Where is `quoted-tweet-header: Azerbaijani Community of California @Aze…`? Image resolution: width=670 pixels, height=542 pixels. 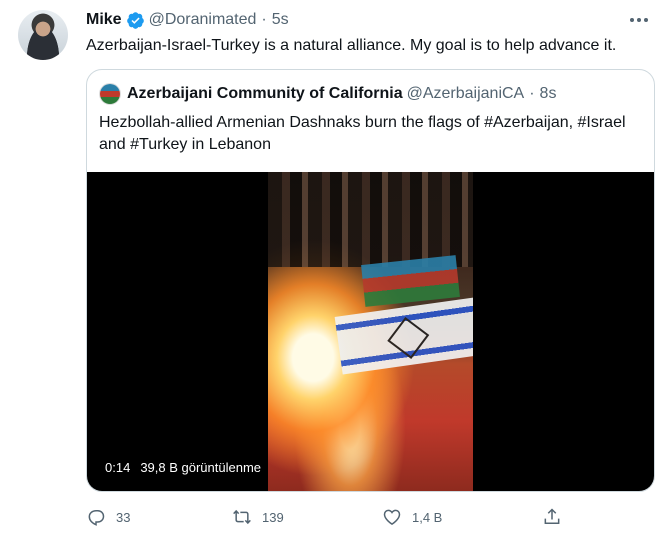
quoted-tweet-header: Azerbaijani Community of California @Aze… is located at coordinates (328, 94).